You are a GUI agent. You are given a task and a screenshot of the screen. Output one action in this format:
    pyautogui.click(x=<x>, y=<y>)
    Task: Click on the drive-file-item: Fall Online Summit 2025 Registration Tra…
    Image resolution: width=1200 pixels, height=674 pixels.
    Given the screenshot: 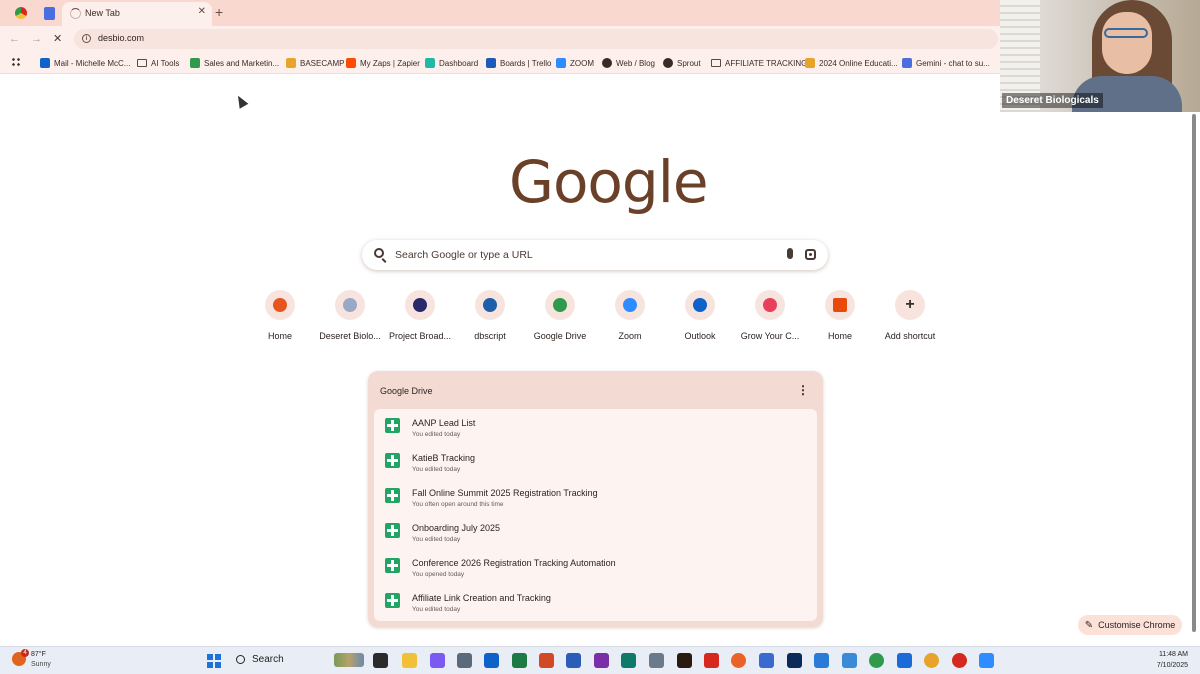 What is the action you would take?
    pyautogui.click(x=595, y=496)
    